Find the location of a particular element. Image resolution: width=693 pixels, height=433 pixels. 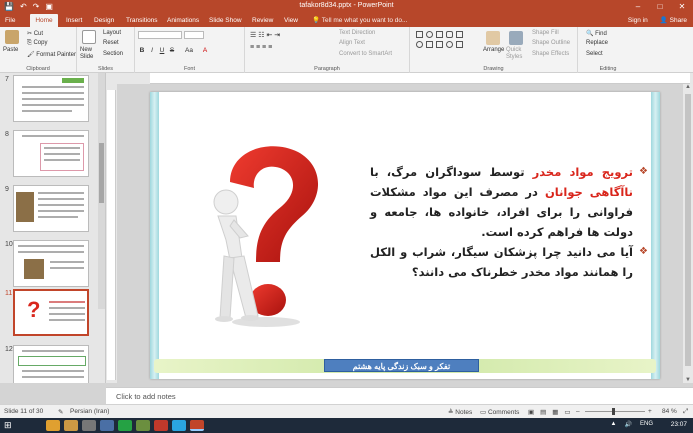

convert-smartart-button: Convert to SmartArt is located at coordinates (365, 54).